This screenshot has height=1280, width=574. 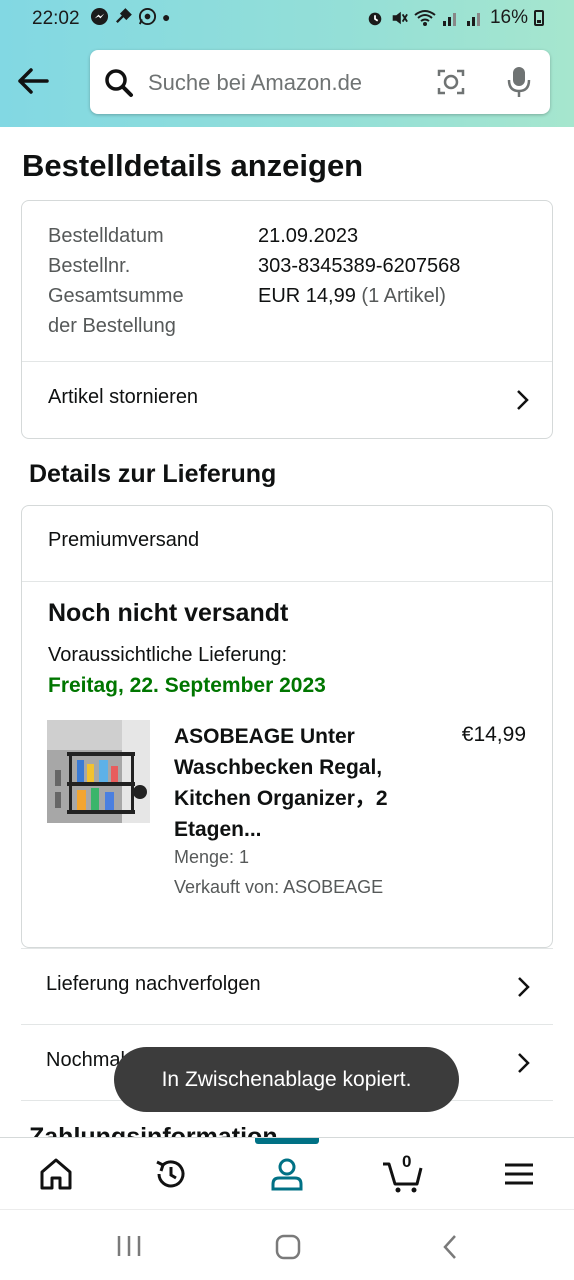 I want to click on shipping-method: Premiumversand, so click(x=124, y=540).